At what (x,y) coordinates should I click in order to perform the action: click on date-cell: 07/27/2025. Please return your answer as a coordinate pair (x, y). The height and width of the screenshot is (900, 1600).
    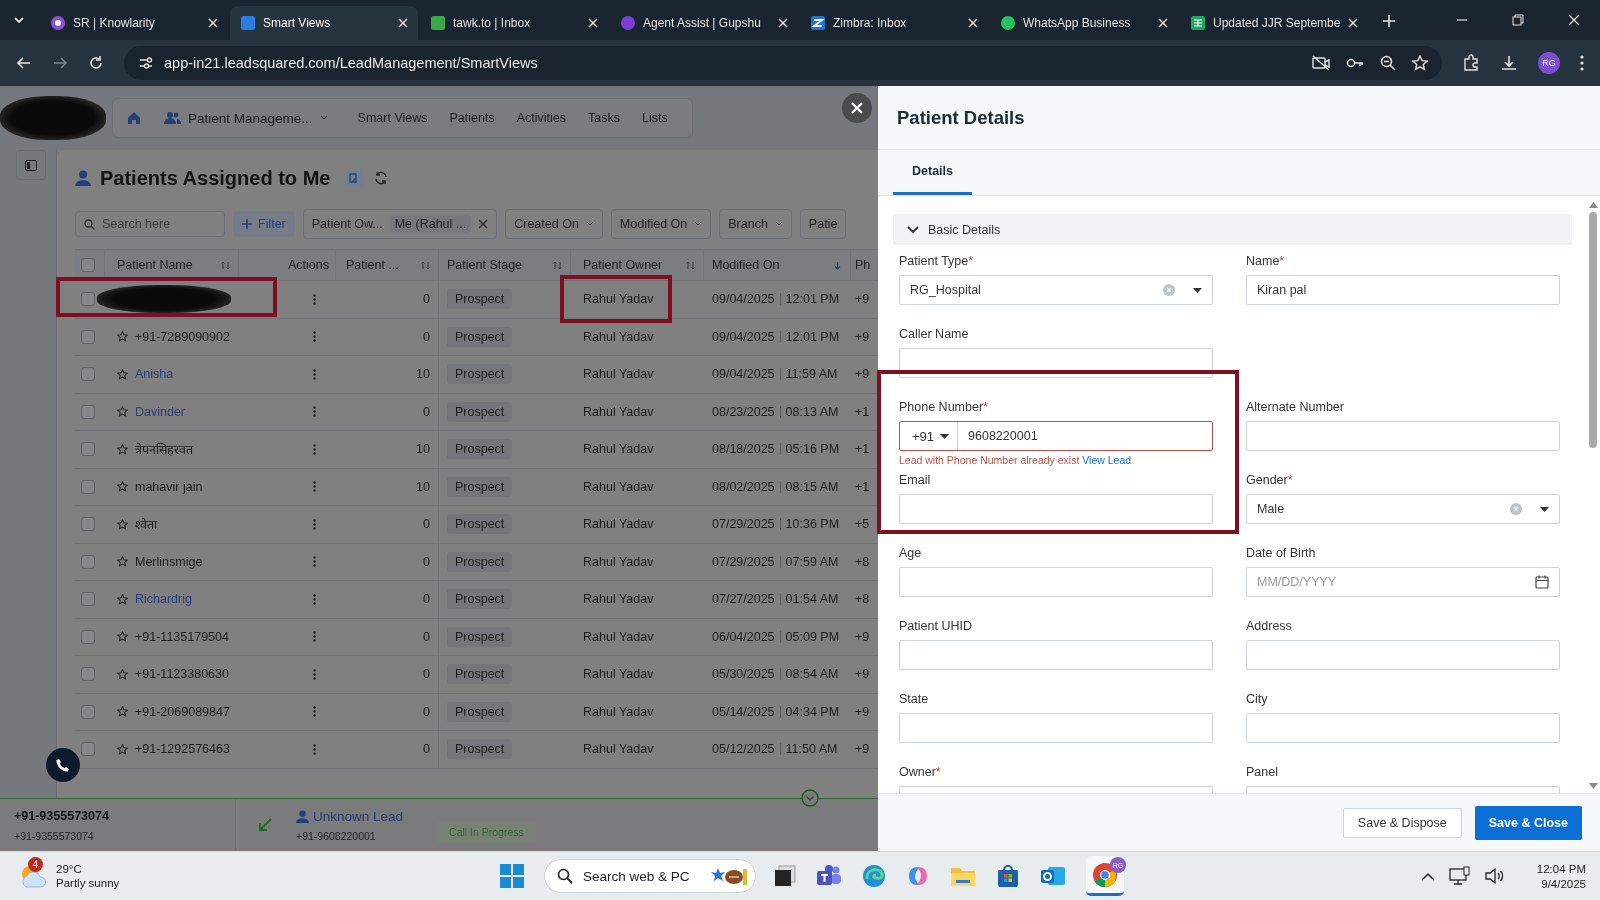
    Looking at the image, I should click on (743, 599).